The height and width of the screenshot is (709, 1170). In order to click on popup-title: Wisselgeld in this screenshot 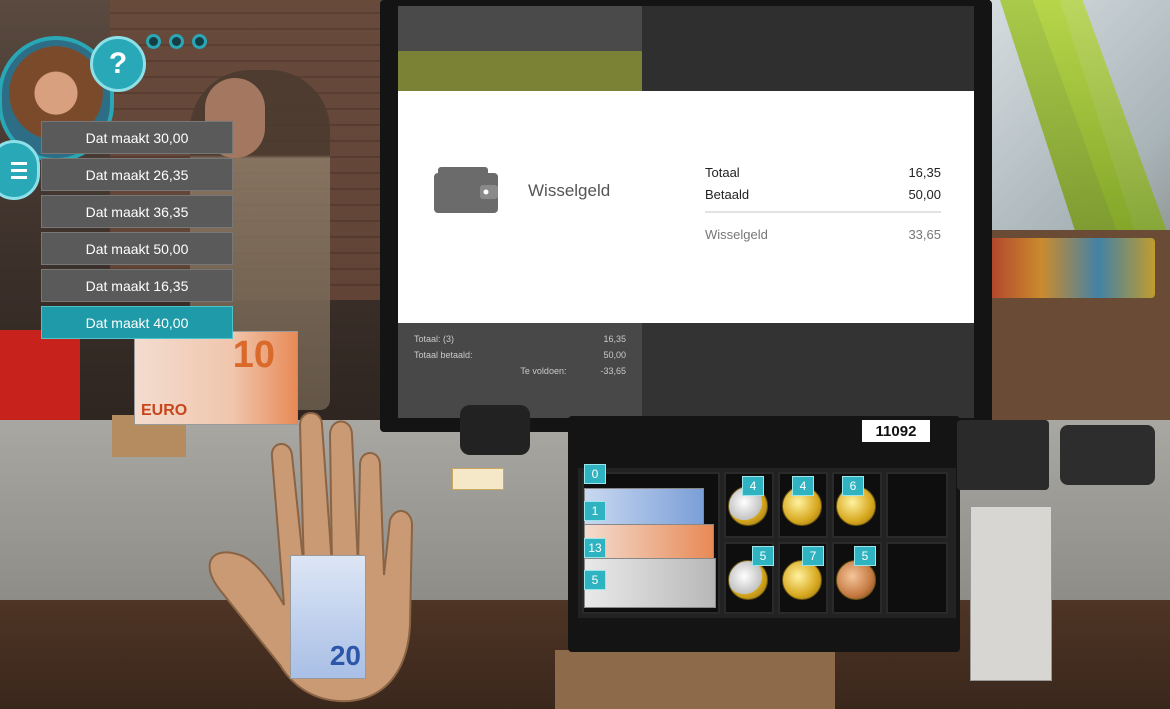, I will do `click(569, 190)`.